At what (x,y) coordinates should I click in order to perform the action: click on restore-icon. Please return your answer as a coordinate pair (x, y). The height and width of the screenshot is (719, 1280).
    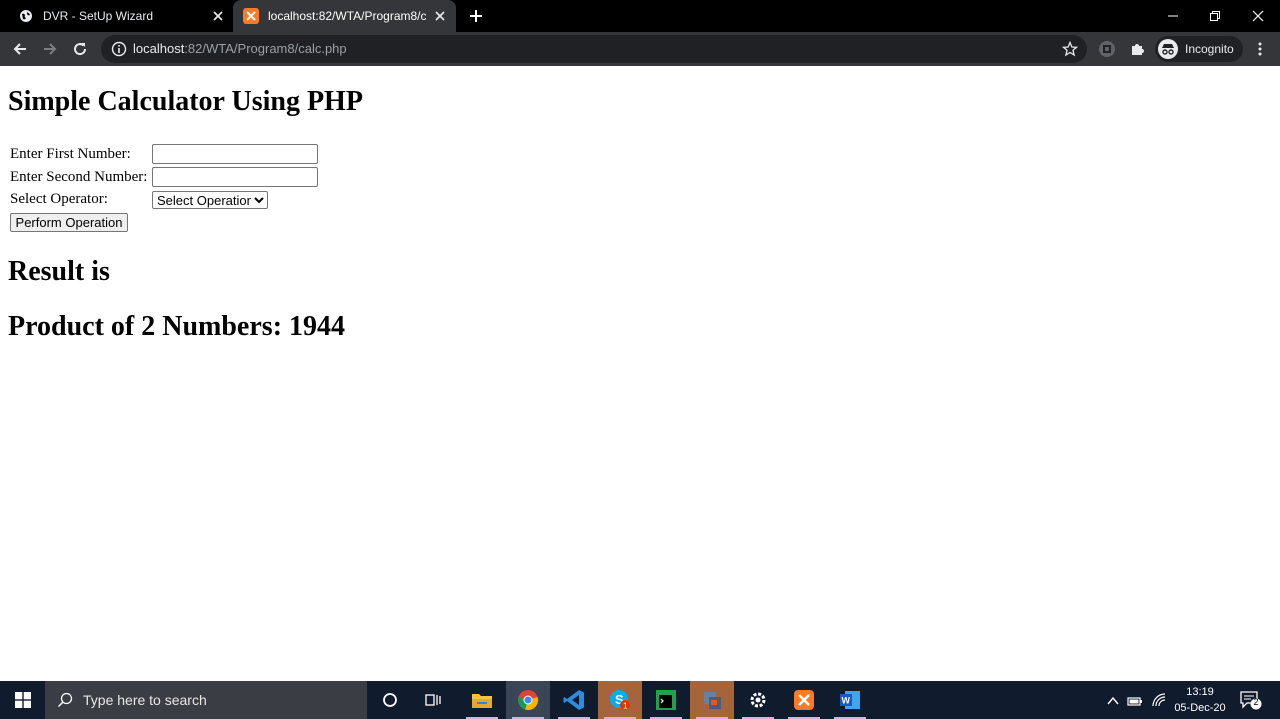
    Looking at the image, I should click on (1215, 16).